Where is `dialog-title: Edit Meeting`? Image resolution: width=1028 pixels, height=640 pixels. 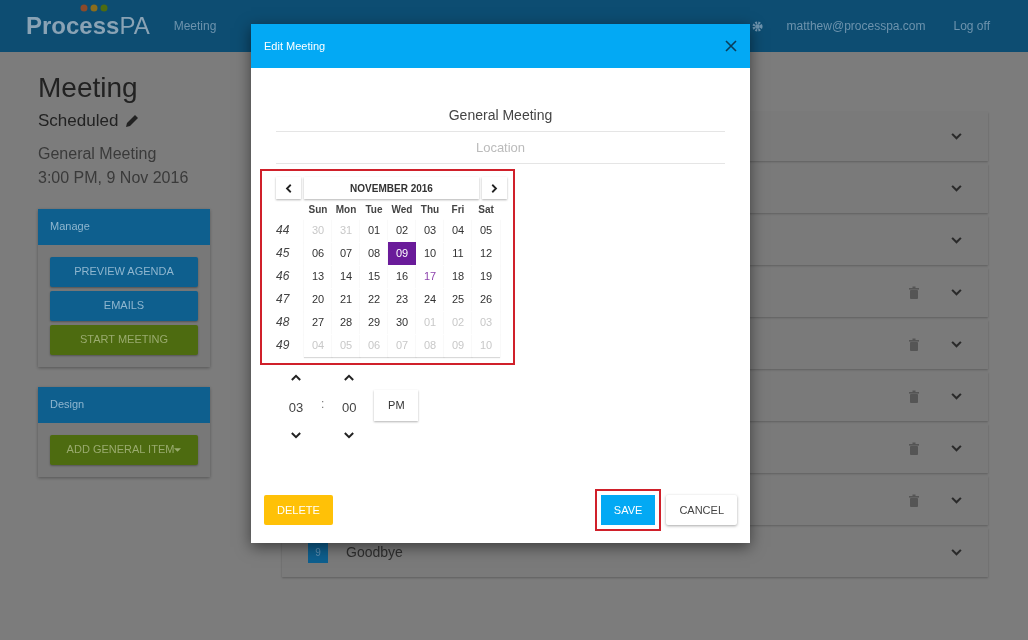
dialog-title: Edit Meeting is located at coordinates (295, 46).